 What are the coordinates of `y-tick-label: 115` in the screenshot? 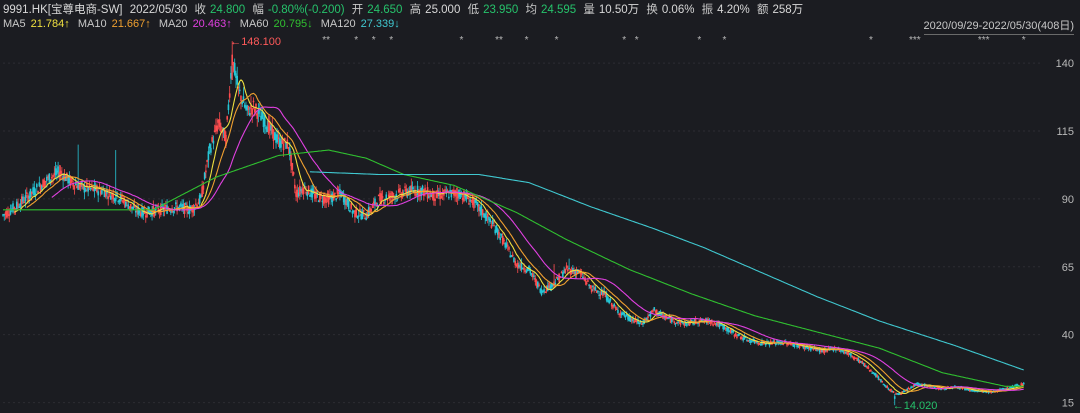 It's located at (1065, 132).